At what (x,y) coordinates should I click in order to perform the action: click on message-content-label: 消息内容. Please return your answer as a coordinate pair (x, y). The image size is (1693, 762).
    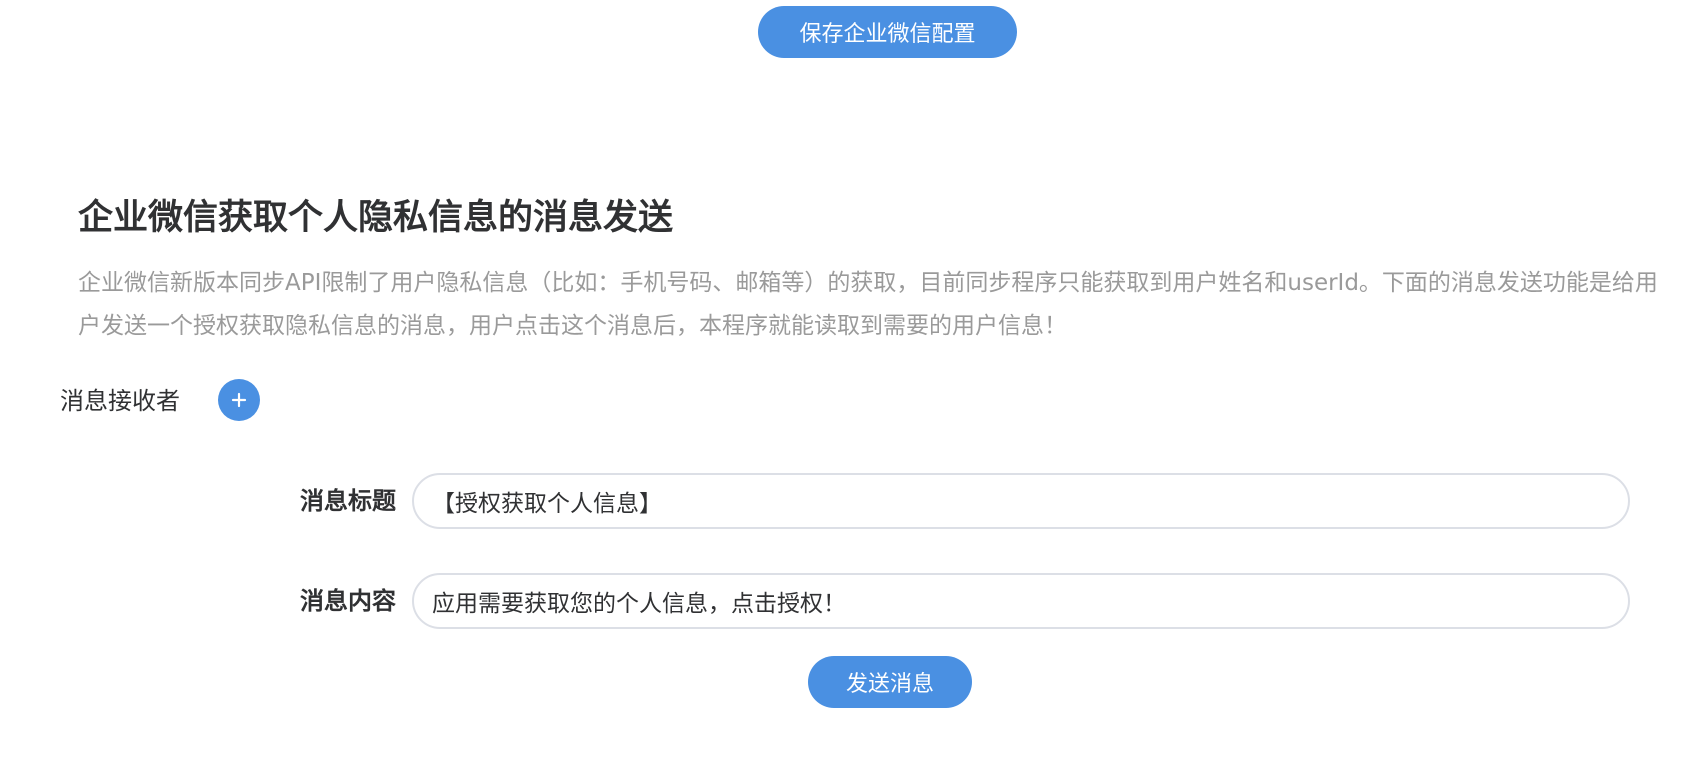
    Looking at the image, I should click on (348, 601).